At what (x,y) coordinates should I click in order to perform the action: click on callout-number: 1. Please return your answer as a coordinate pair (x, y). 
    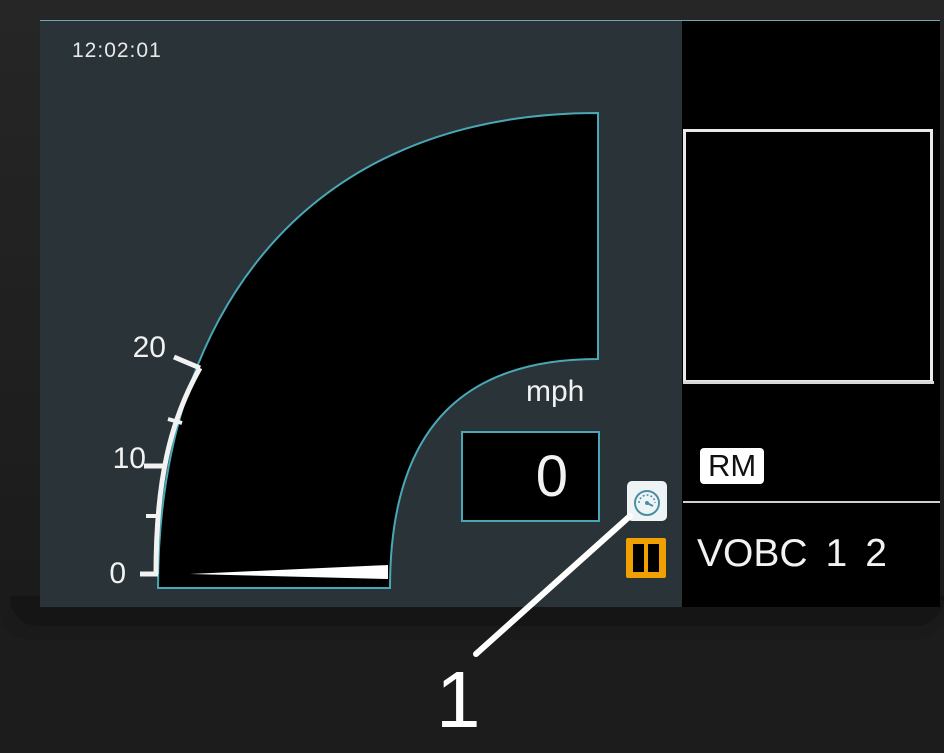
    Looking at the image, I should click on (458, 699).